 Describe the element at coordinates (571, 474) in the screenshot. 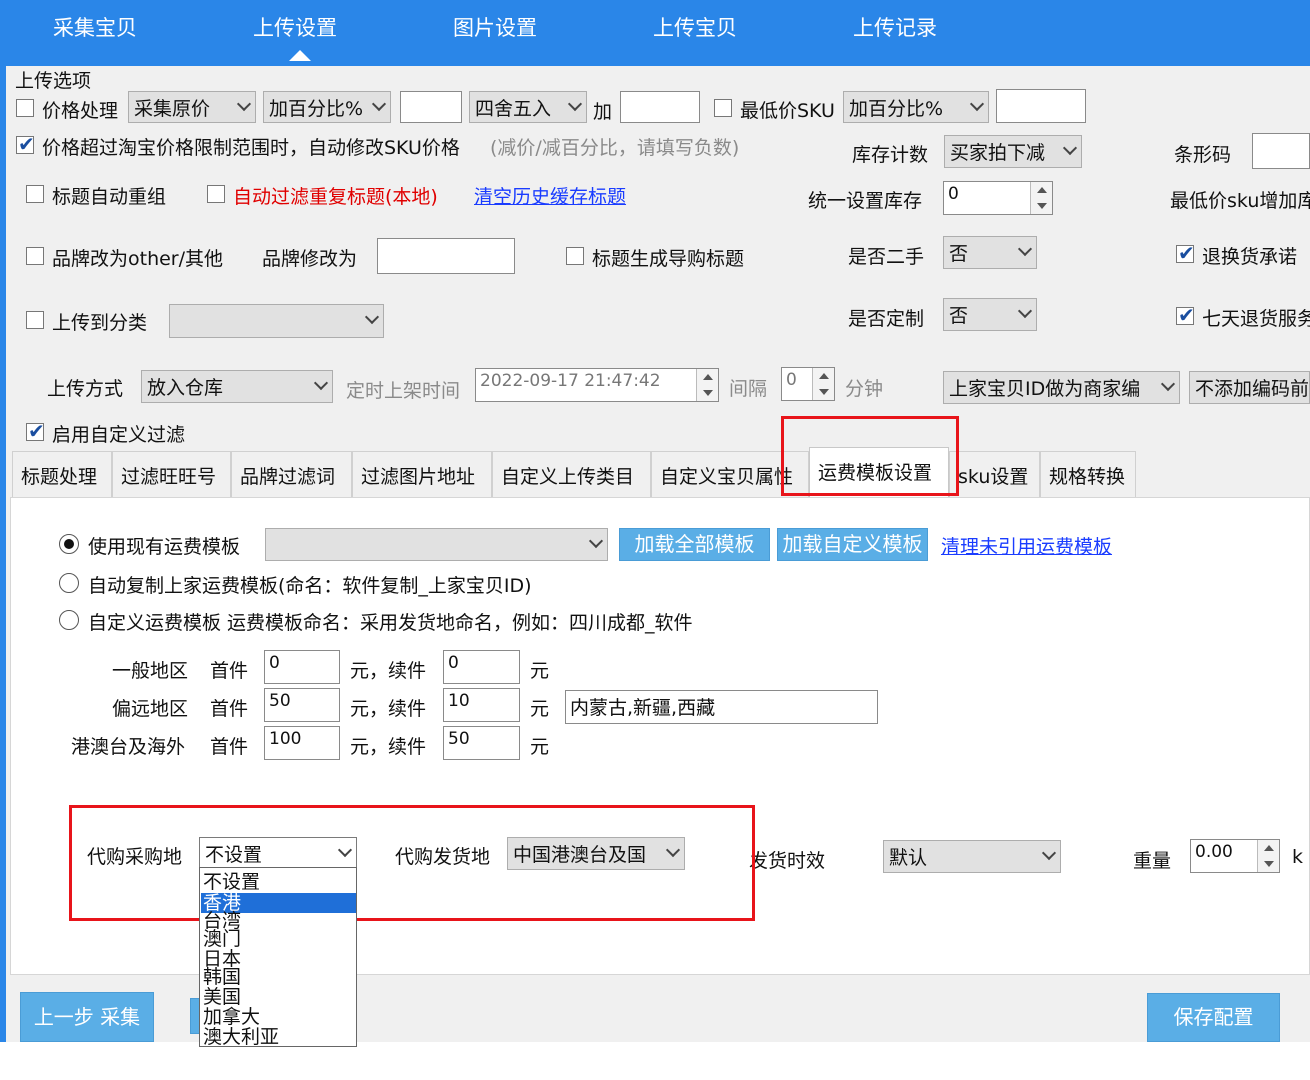

I see `tab-custom-category: 自定义上传类目` at that location.